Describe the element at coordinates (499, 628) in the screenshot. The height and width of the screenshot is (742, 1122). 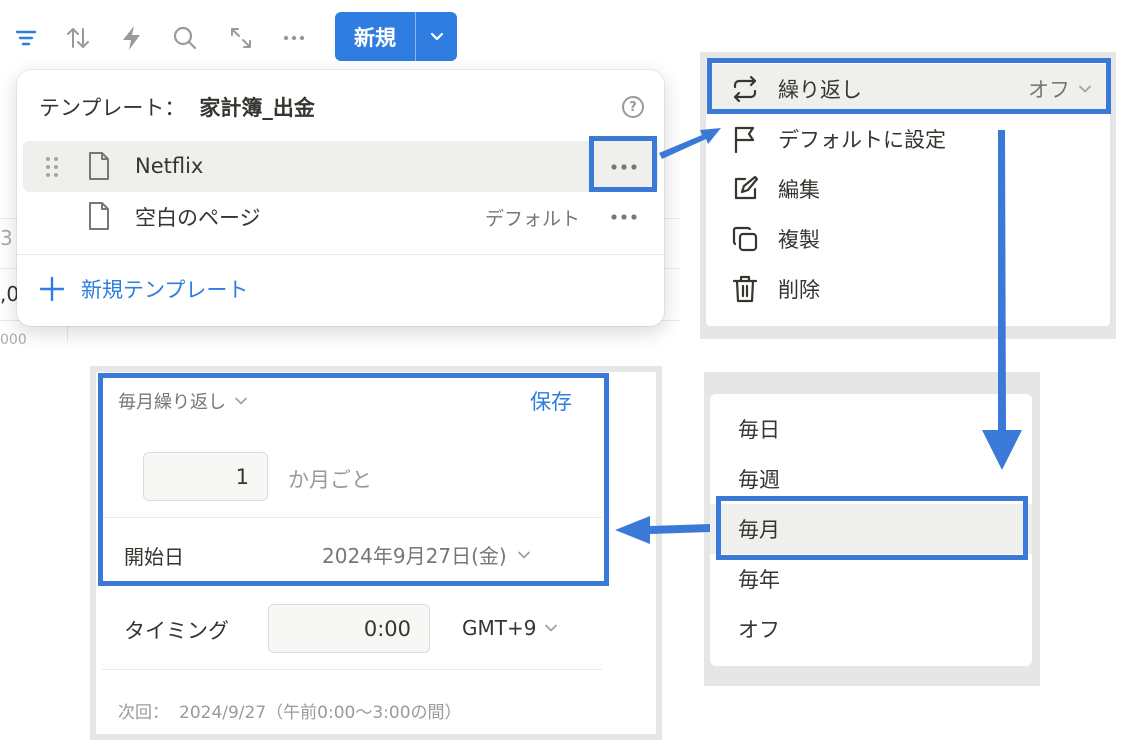
I see `timezone-value: GMT+9` at that location.